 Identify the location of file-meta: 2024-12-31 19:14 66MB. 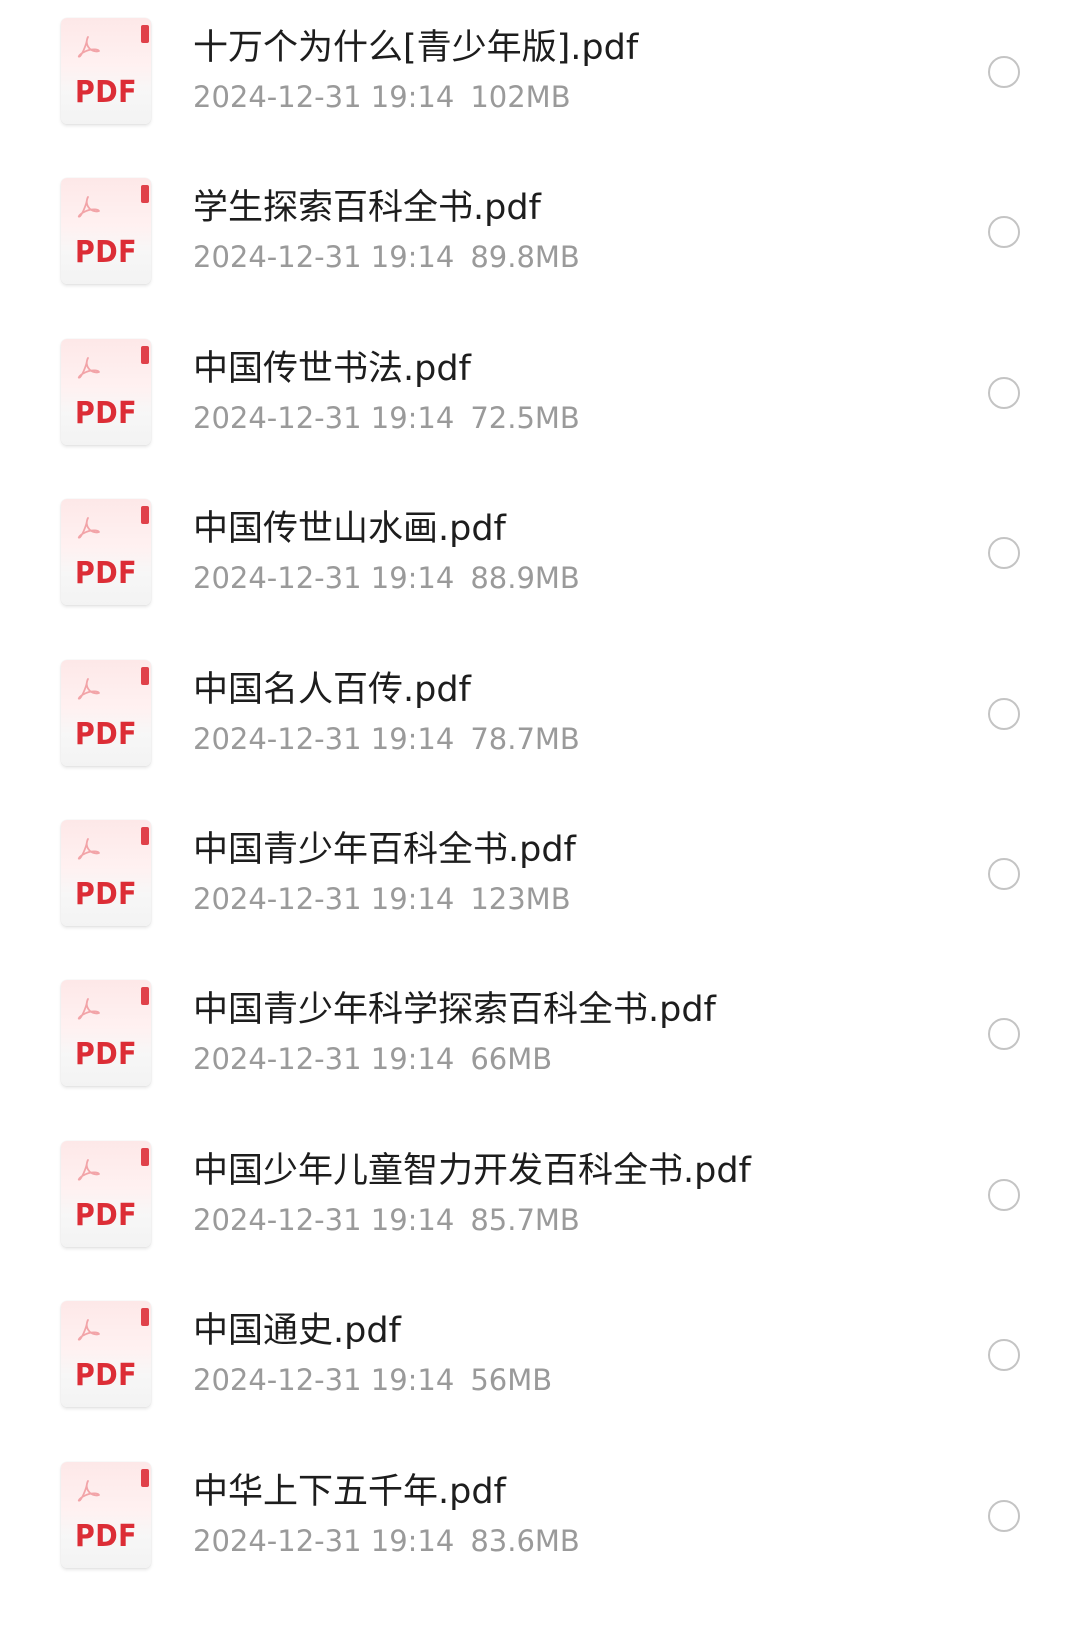
(372, 1059).